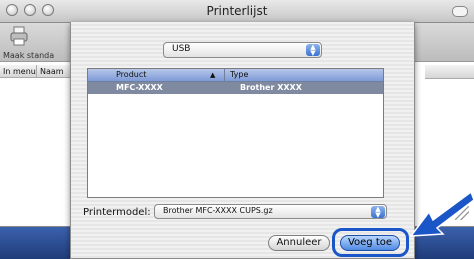 Image resolution: width=474 pixels, height=259 pixels. I want to click on highlight-ring, so click(370, 242).